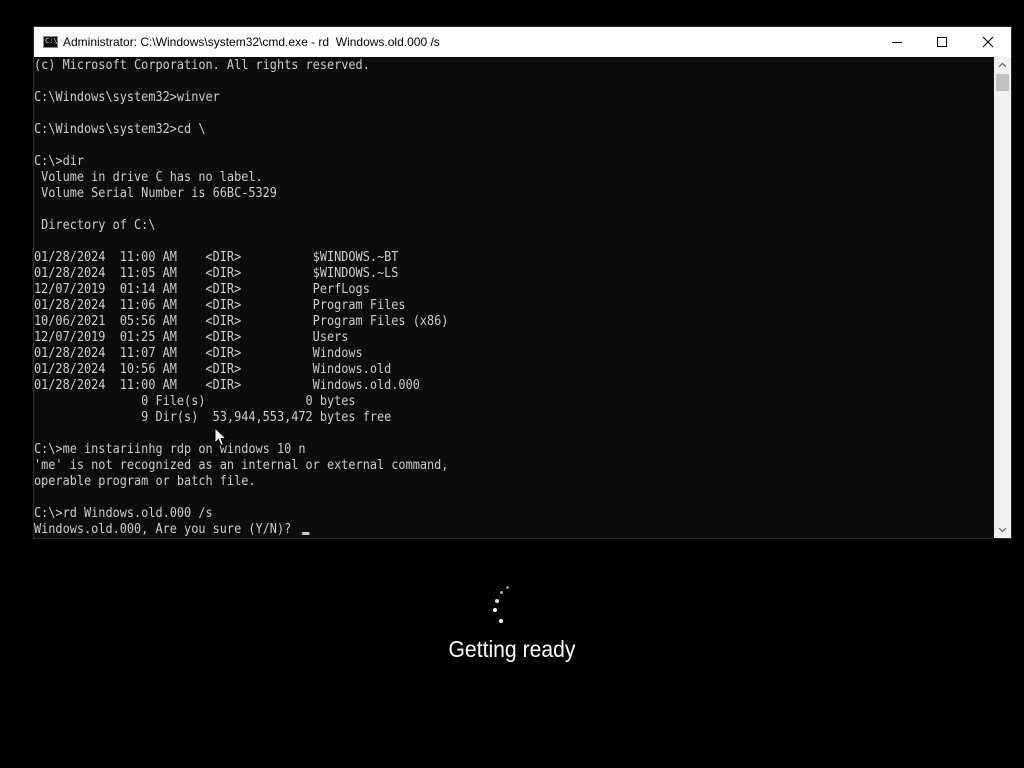  Describe the element at coordinates (1002, 297) in the screenshot. I see `vertical-scrollbar` at that location.